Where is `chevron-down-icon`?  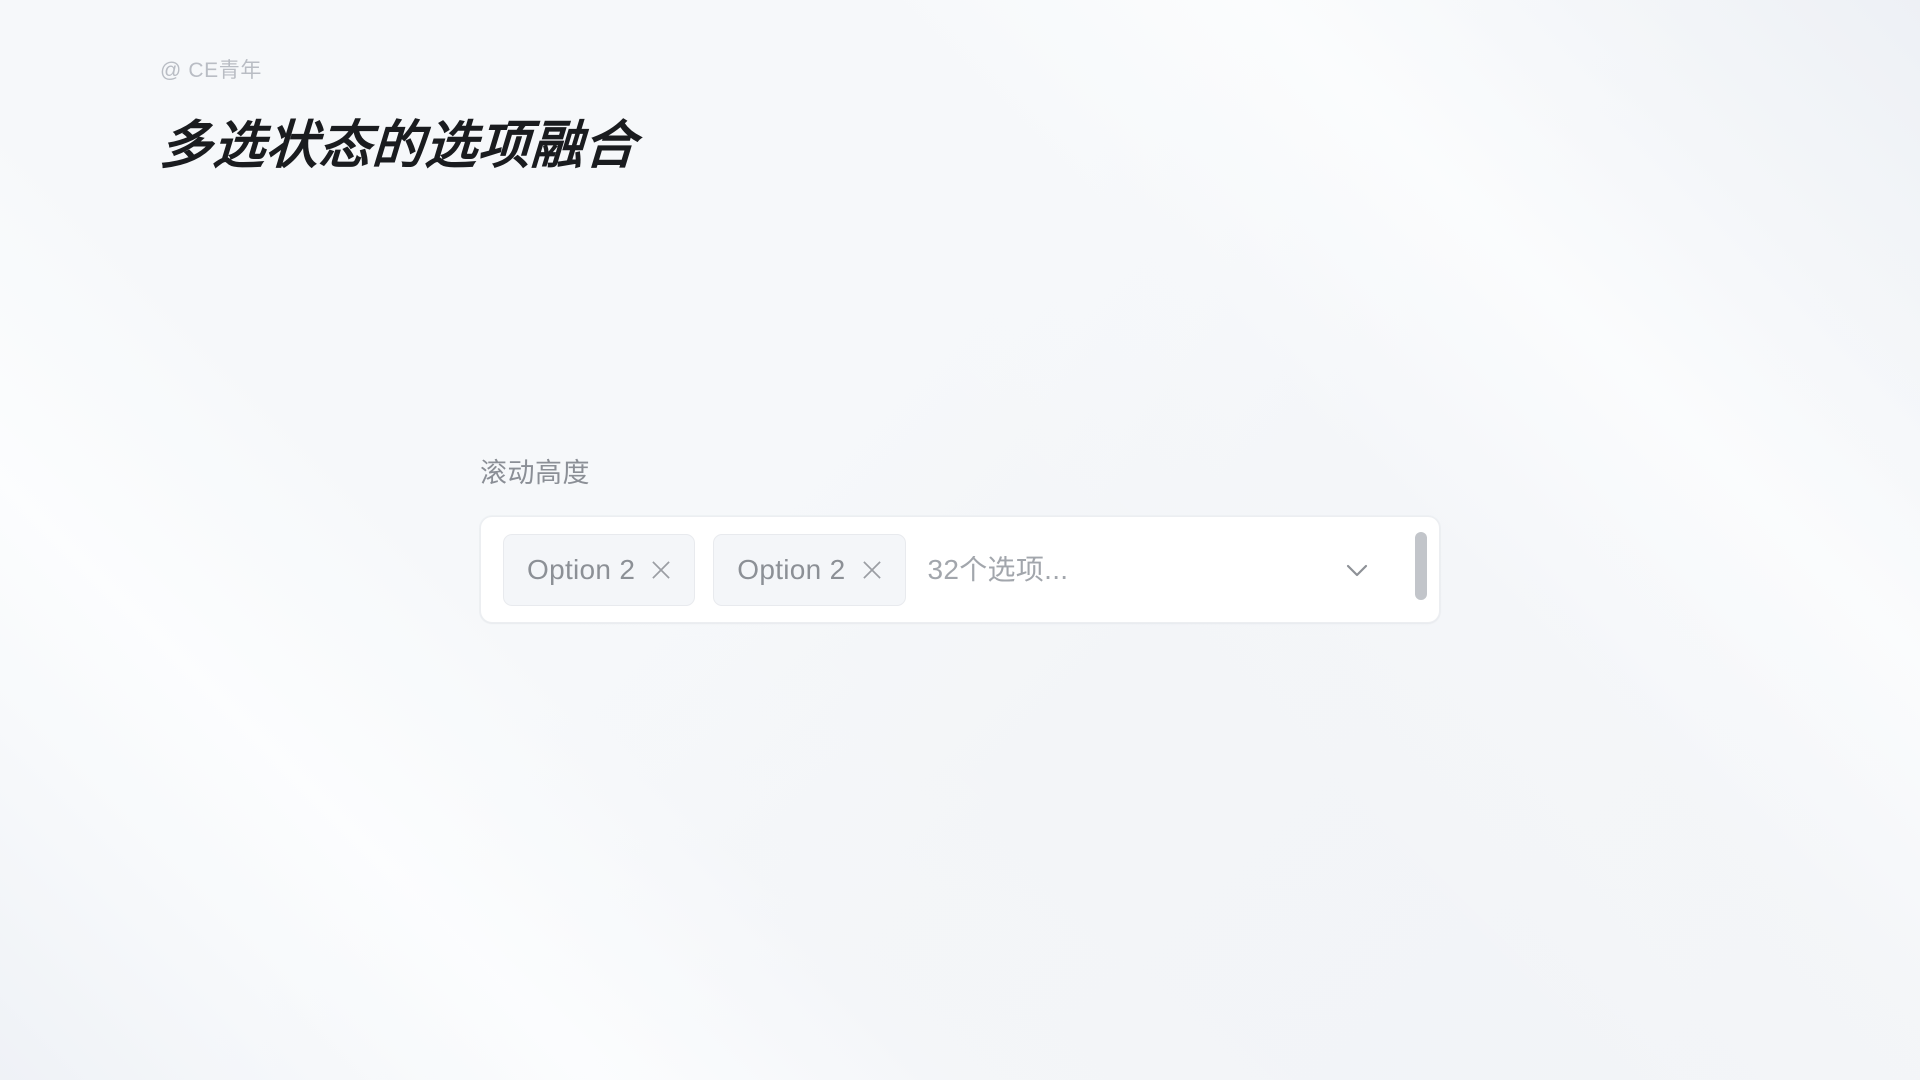
chevron-down-icon is located at coordinates (1357, 570).